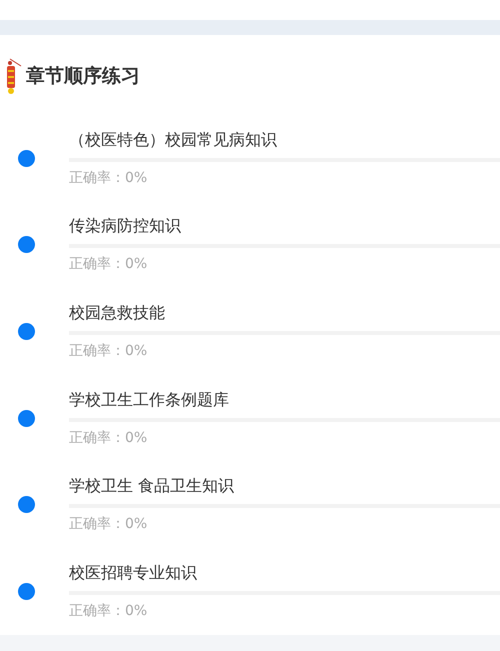 The height and width of the screenshot is (651, 500). What do you see at coordinates (284, 573) in the screenshot?
I see `chapter-title: 校医招聘专业知识` at bounding box center [284, 573].